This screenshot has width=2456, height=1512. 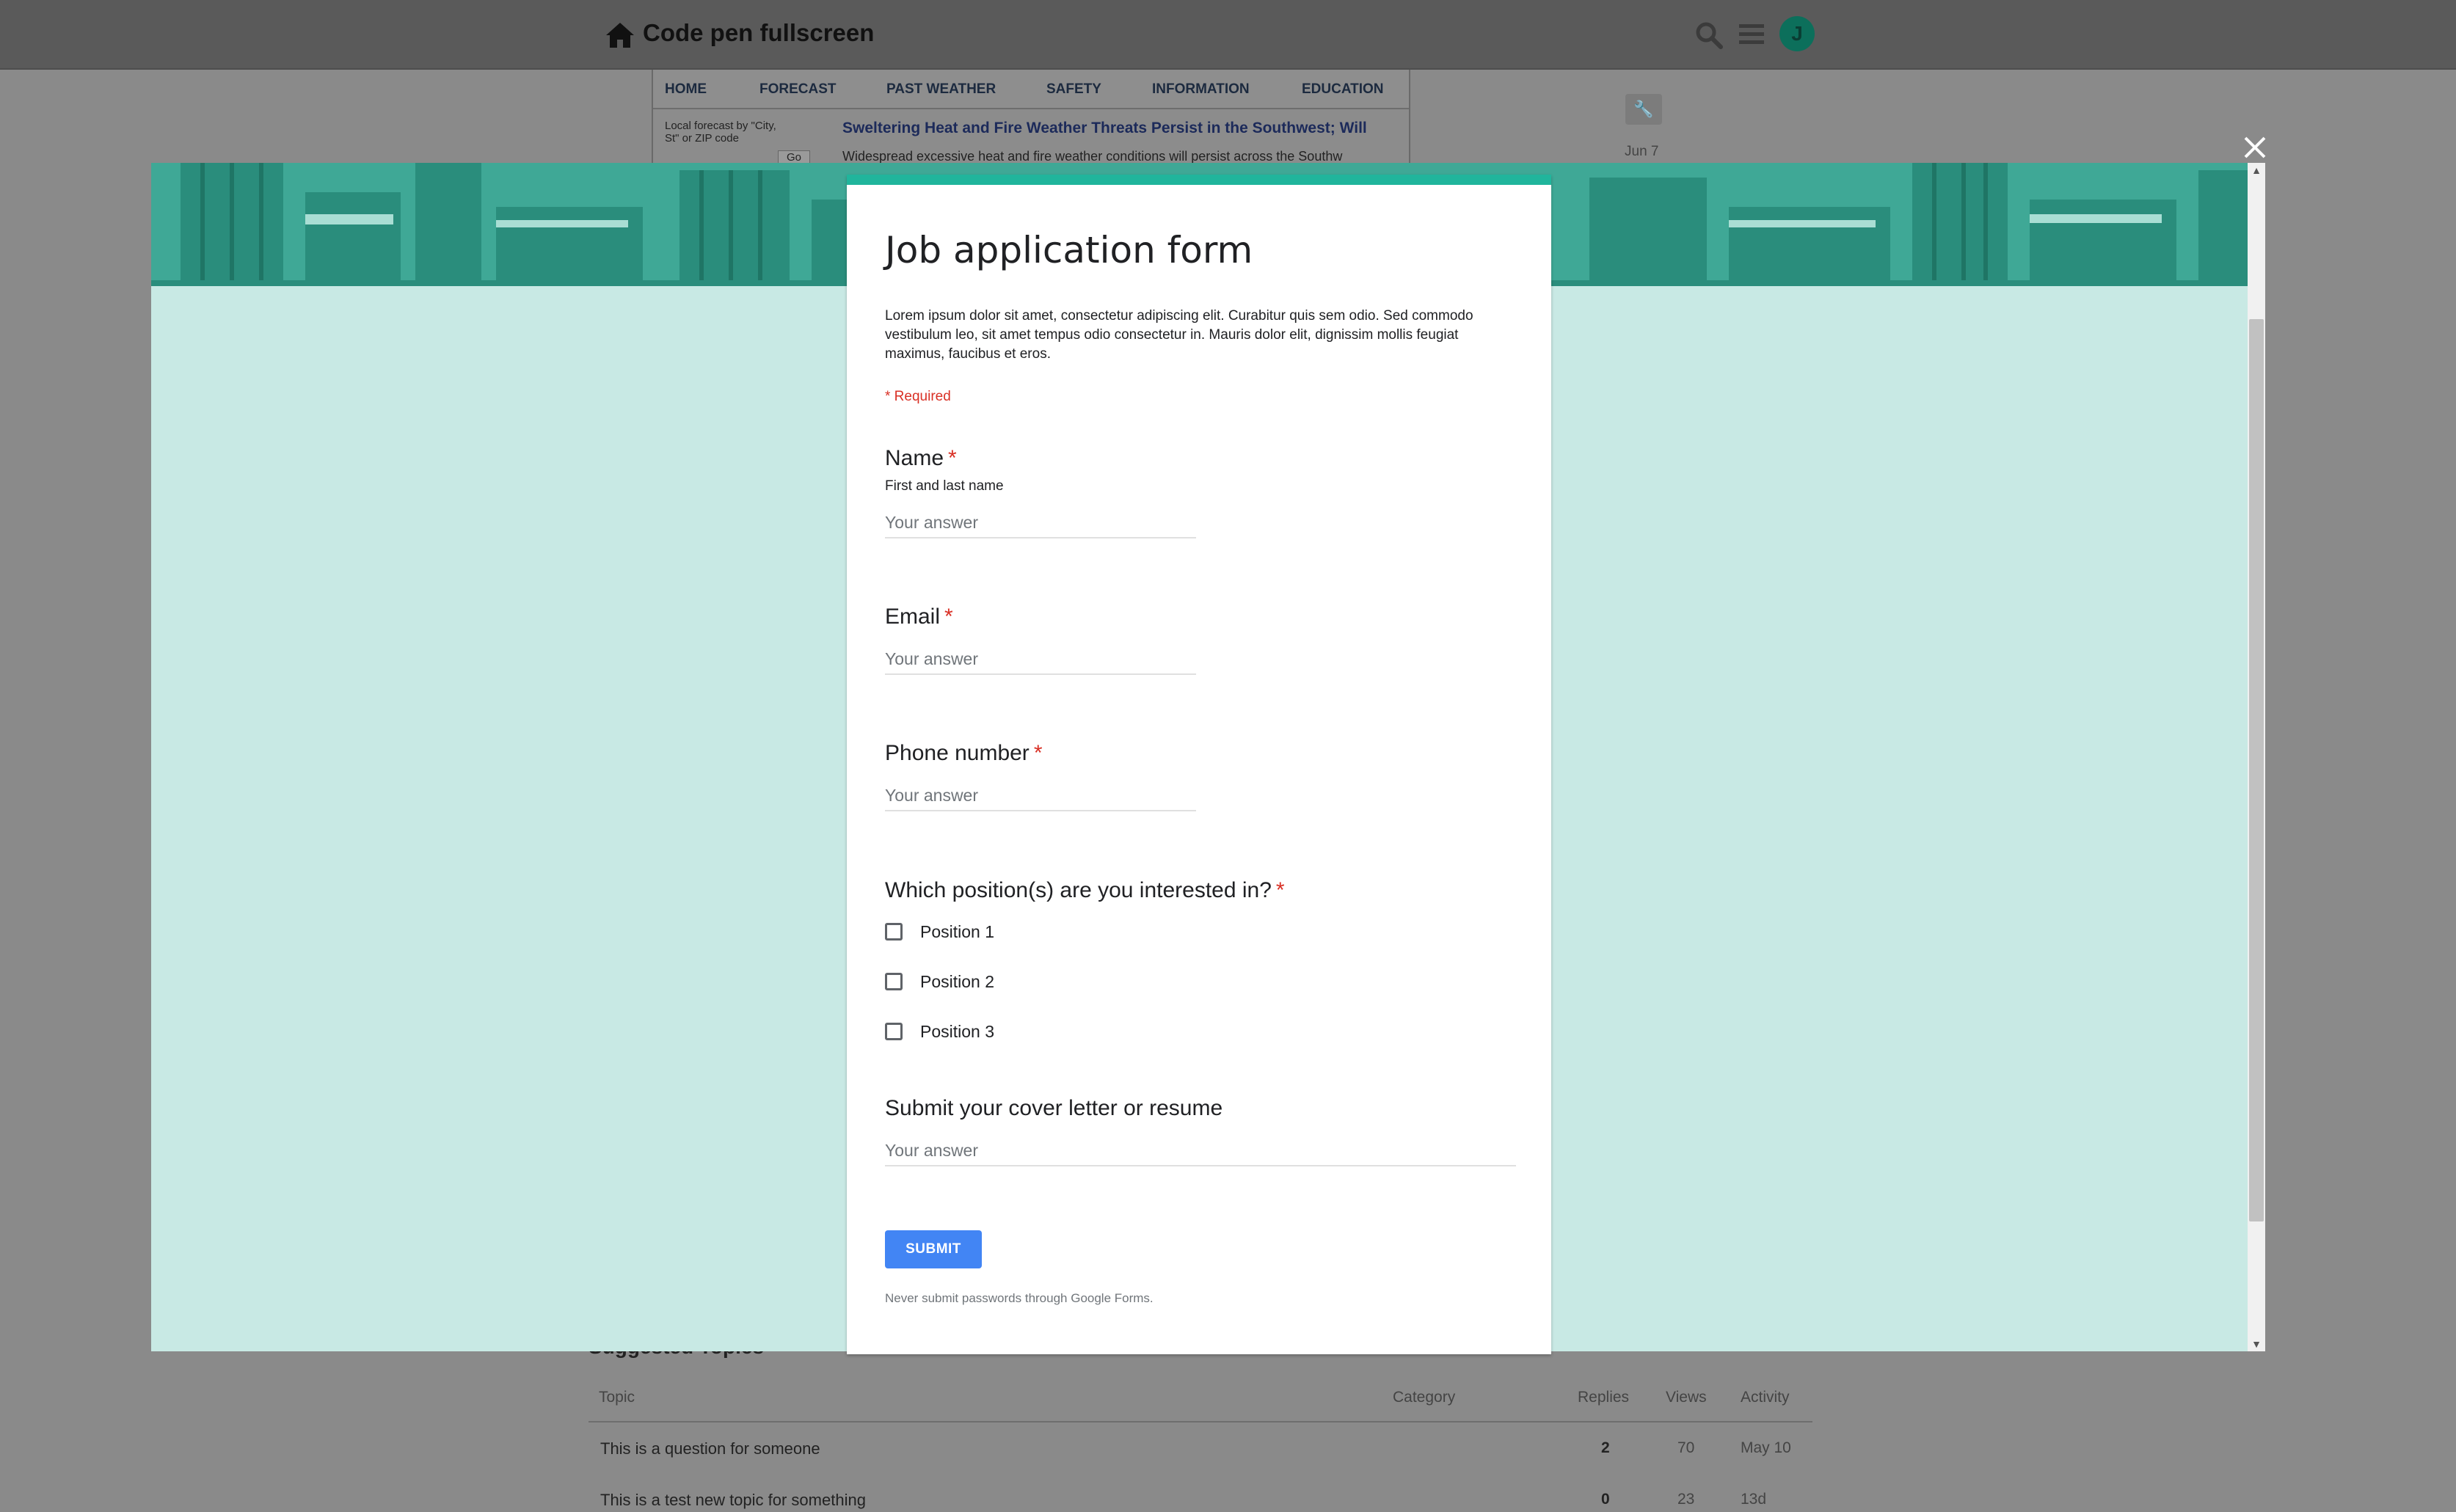 What do you see at coordinates (1228, 35) in the screenshot?
I see `site-header: Code pen fullscreen J` at bounding box center [1228, 35].